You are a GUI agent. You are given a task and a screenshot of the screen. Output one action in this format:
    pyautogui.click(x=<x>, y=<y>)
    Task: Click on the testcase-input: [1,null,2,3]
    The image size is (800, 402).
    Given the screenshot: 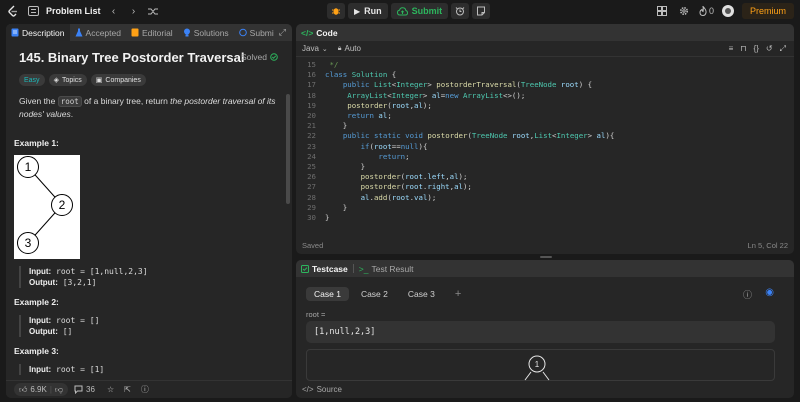 What is the action you would take?
    pyautogui.click(x=540, y=332)
    